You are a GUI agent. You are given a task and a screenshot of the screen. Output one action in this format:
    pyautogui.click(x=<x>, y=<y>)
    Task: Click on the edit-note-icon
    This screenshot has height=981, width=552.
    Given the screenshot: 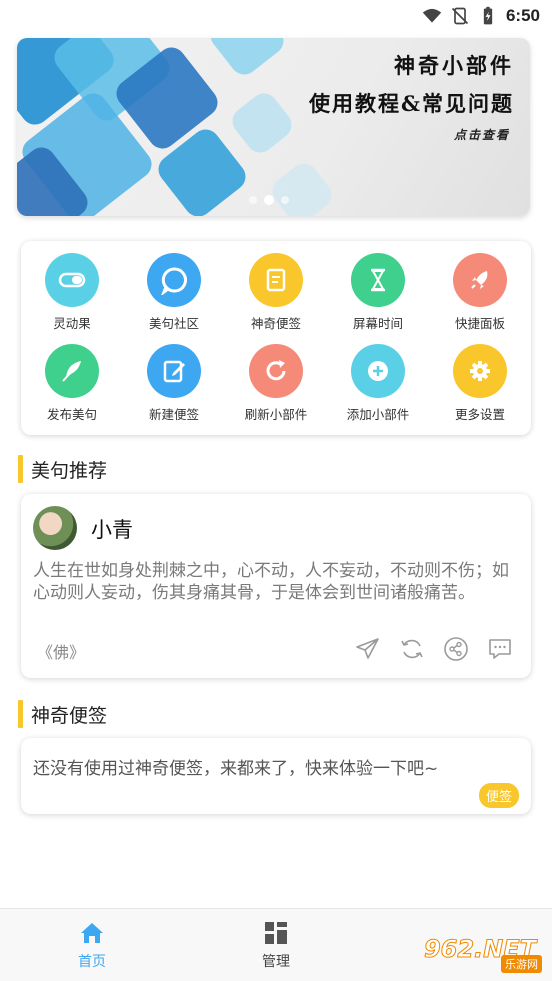 What is the action you would take?
    pyautogui.click(x=174, y=371)
    